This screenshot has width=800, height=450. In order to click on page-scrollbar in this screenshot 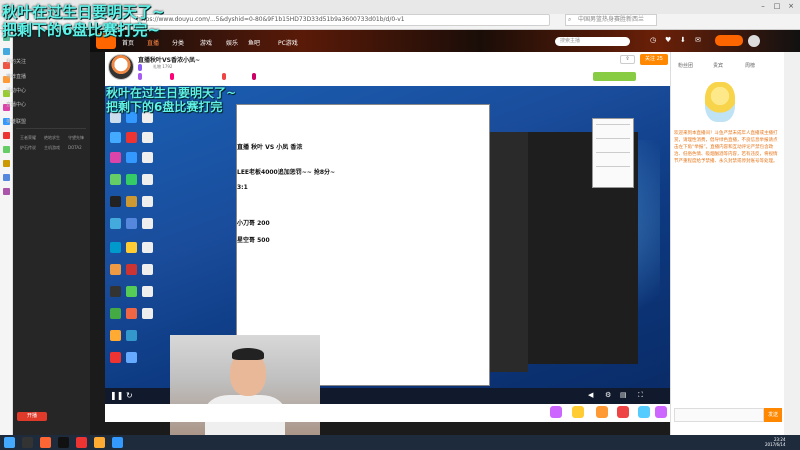, I will do `click(792, 243)`.